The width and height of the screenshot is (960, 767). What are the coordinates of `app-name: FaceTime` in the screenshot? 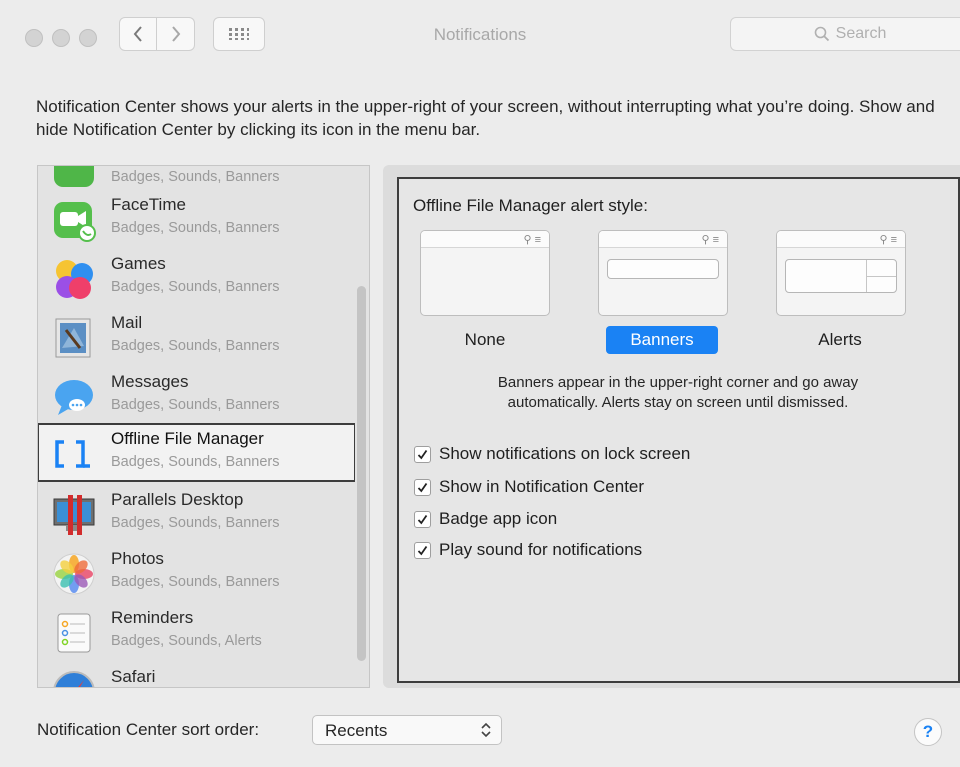 It's located at (148, 204).